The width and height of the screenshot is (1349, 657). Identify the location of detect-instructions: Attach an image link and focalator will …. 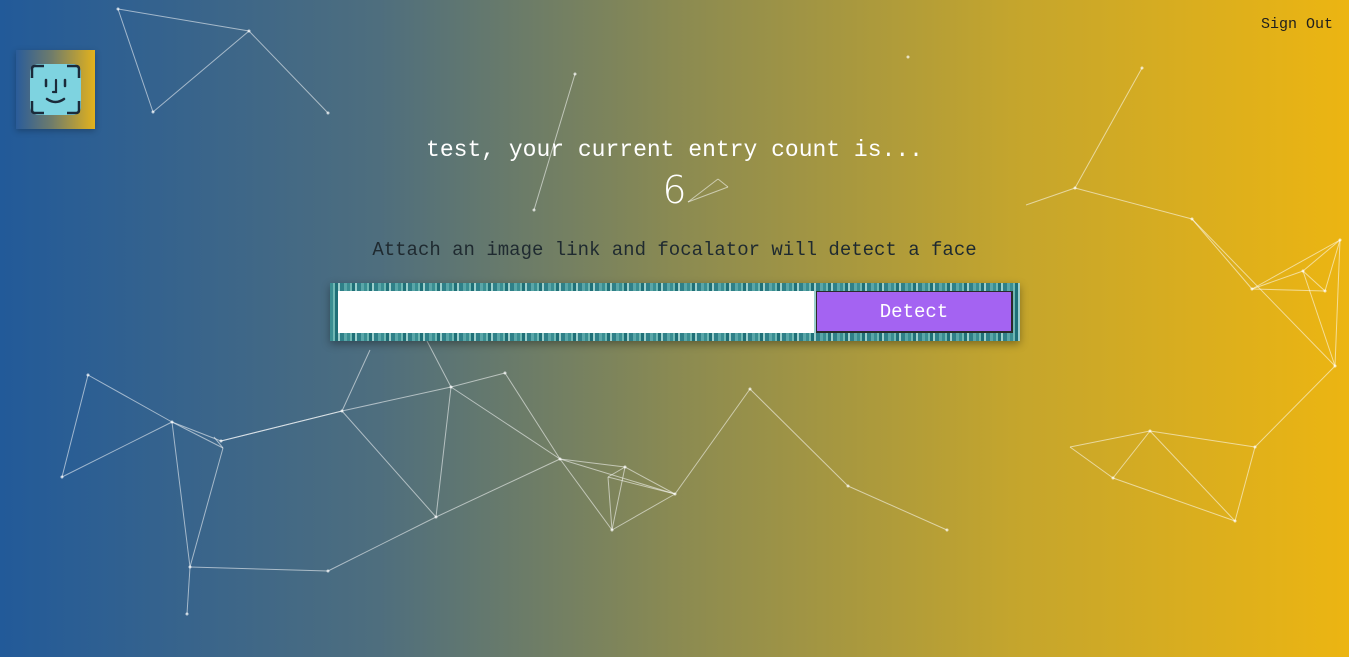
(674, 250).